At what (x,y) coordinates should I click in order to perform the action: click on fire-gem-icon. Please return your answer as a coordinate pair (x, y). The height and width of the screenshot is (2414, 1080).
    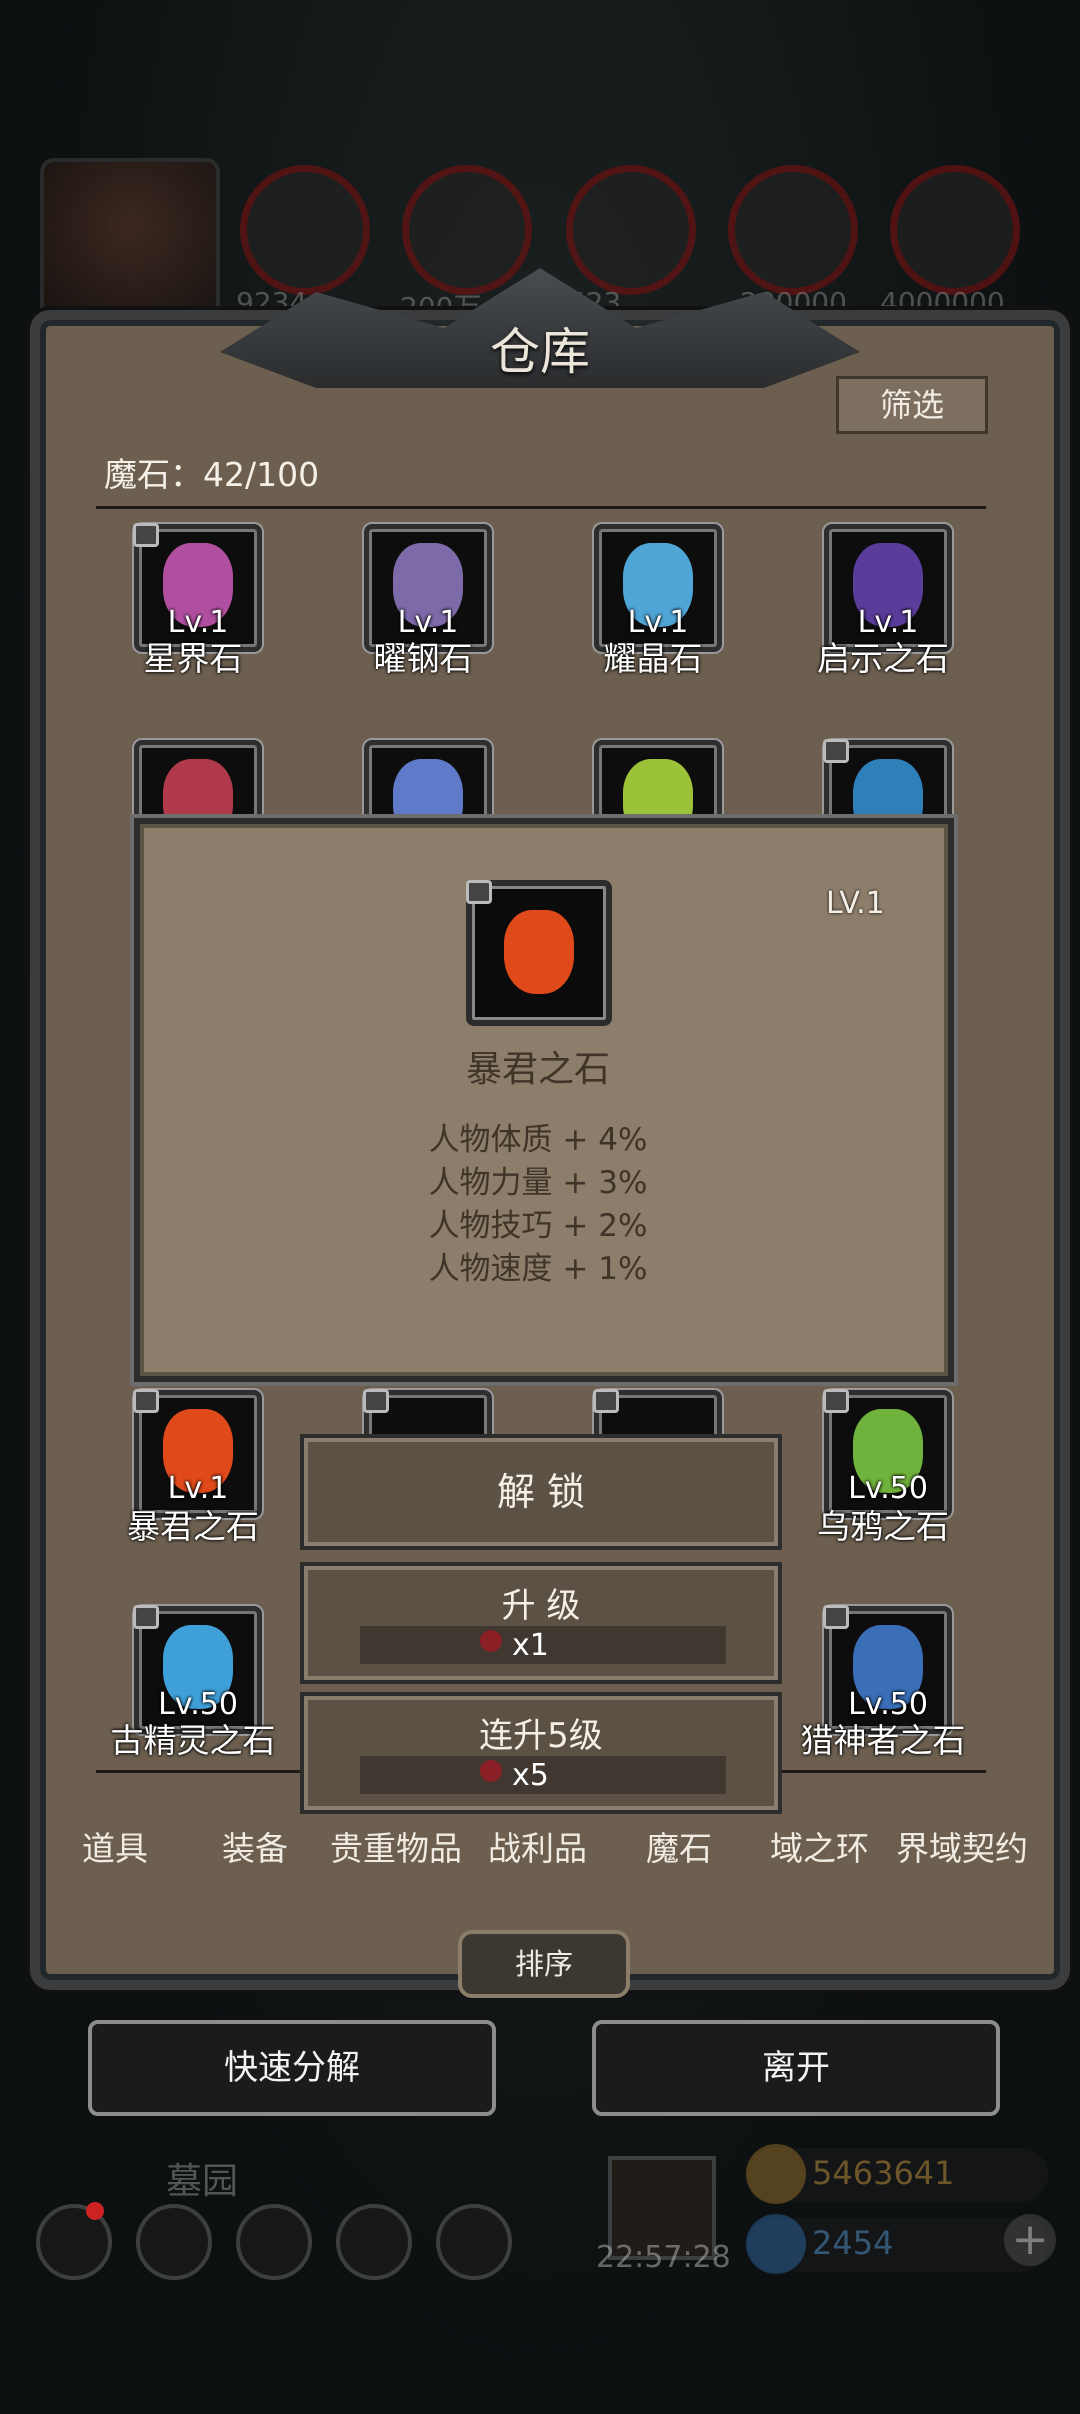
    Looking at the image, I should click on (539, 952).